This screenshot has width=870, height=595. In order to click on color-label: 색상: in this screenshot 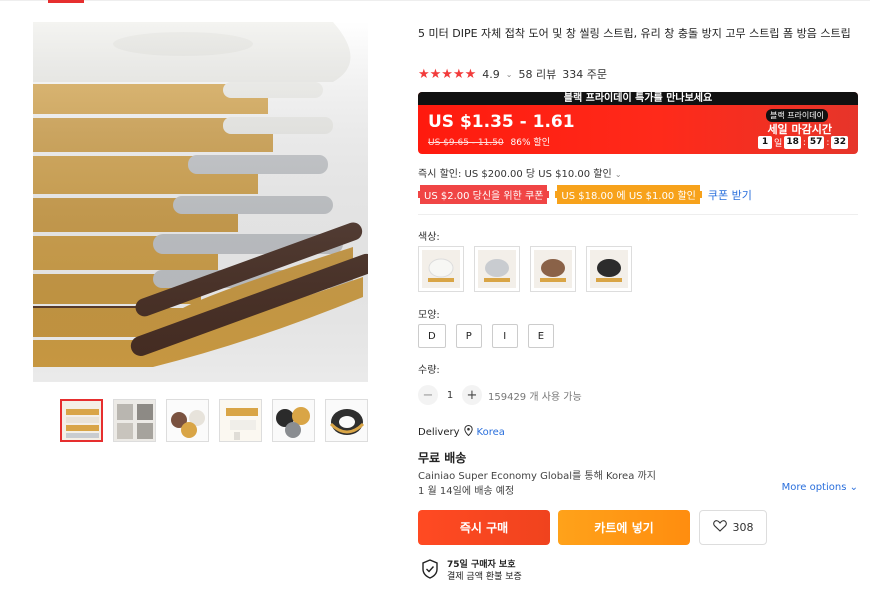, I will do `click(429, 237)`.